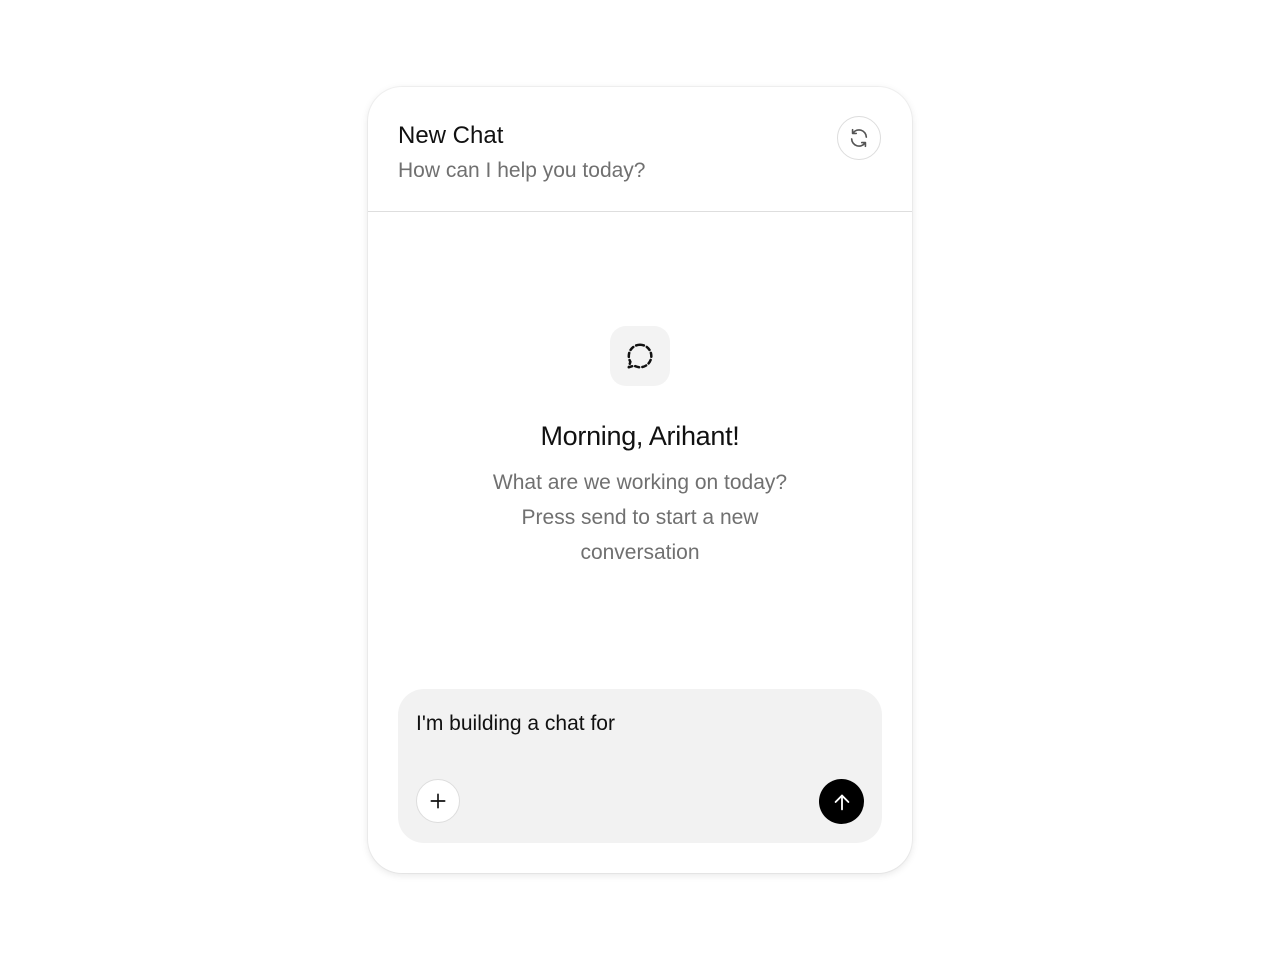 This screenshot has width=1280, height=960. I want to click on refresh-icon, so click(859, 138).